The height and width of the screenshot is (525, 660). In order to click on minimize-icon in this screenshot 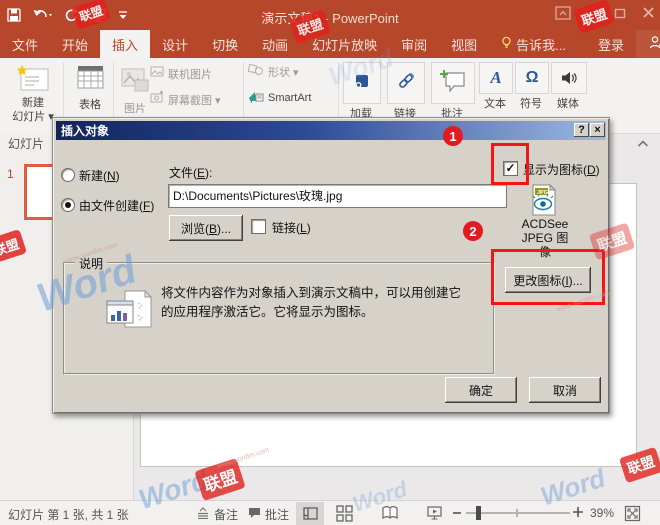, I will do `click(592, 15)`.